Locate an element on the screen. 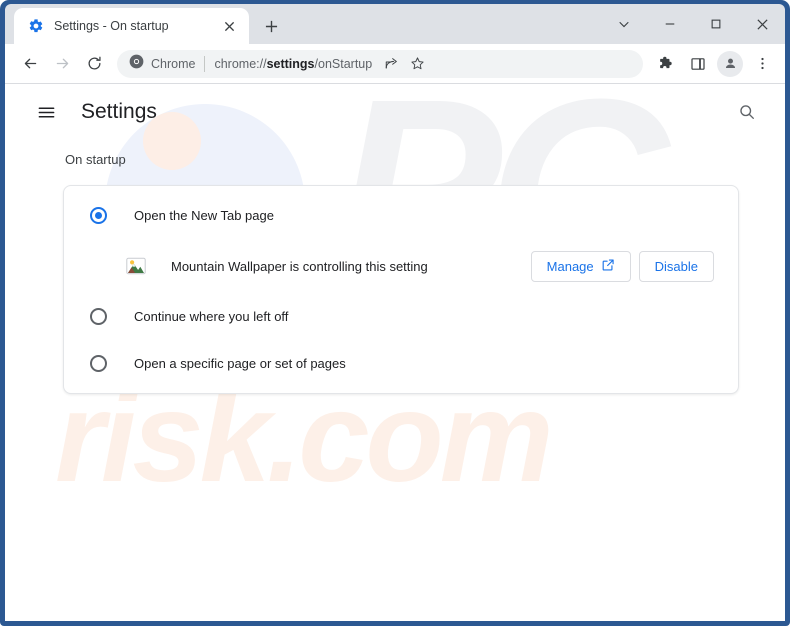 This screenshot has width=790, height=626. chrome-origin-chip: Chrome is located at coordinates (162, 64).